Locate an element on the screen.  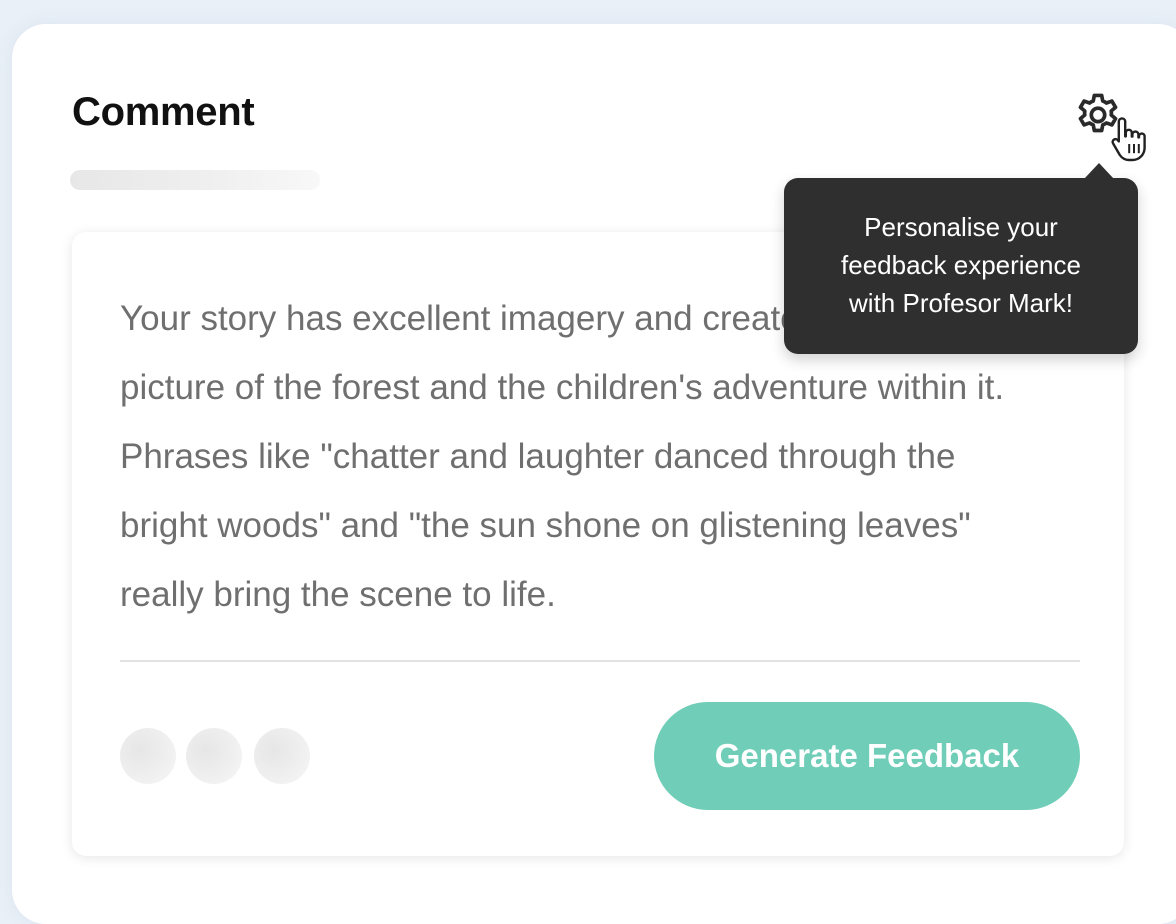
tooltip-line: Personalise your is located at coordinates (961, 227).